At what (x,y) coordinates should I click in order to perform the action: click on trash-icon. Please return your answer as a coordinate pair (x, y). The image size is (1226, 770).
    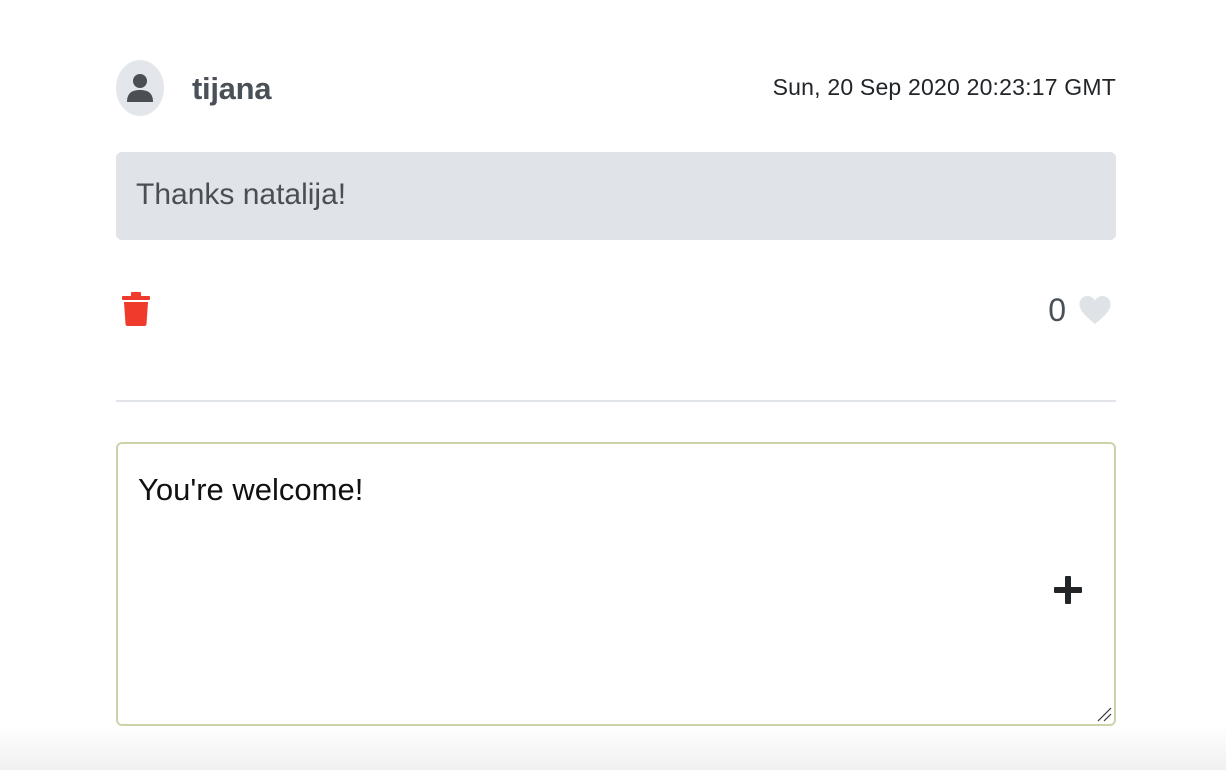
    Looking at the image, I should click on (136, 309).